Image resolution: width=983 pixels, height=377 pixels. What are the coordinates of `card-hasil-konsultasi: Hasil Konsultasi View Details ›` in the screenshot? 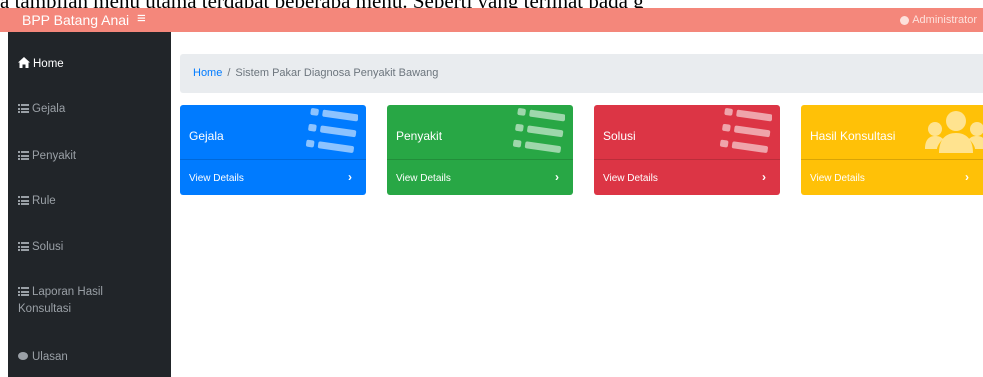 It's located at (892, 150).